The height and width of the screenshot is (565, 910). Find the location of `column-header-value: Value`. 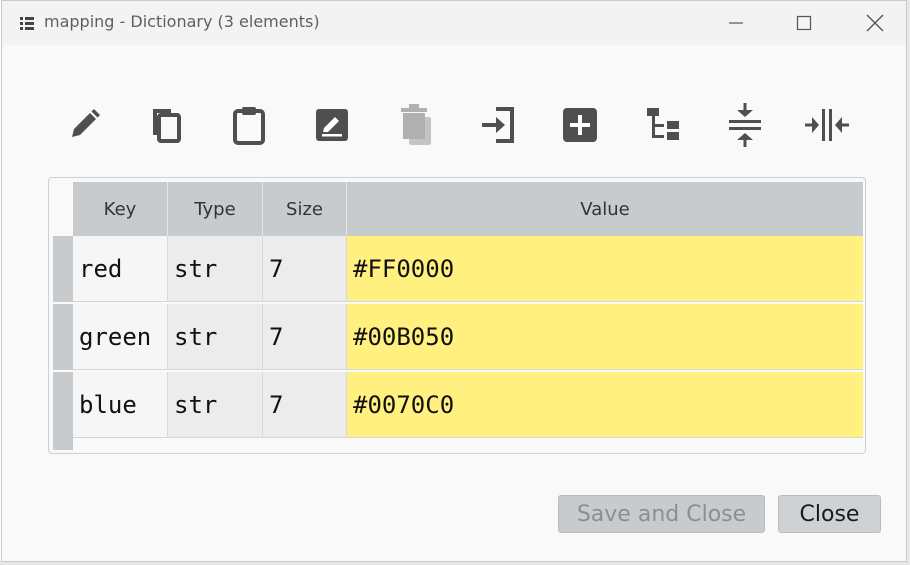

column-header-value: Value is located at coordinates (605, 209).